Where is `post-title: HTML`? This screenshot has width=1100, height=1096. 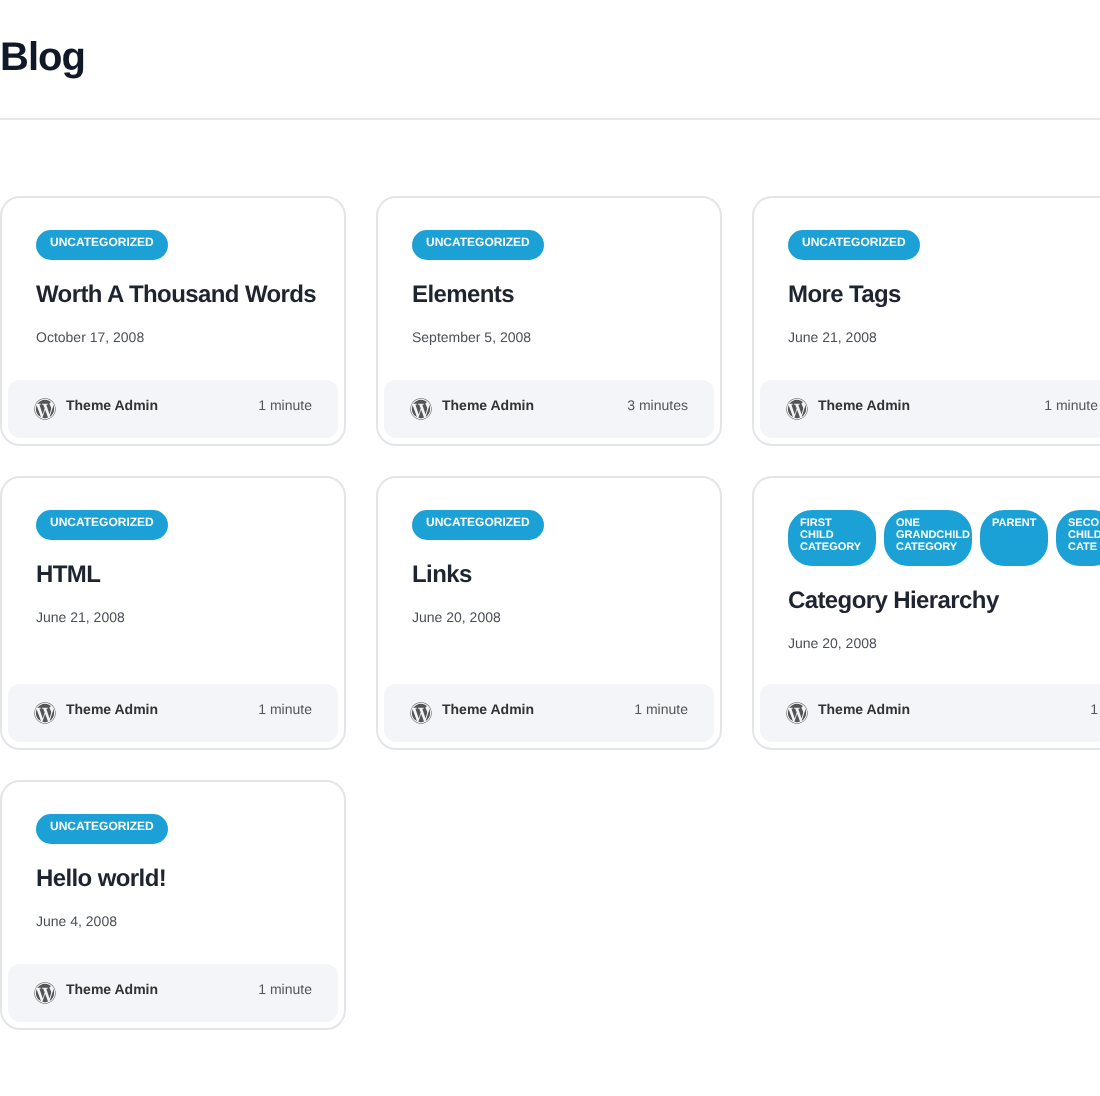
post-title: HTML is located at coordinates (173, 573).